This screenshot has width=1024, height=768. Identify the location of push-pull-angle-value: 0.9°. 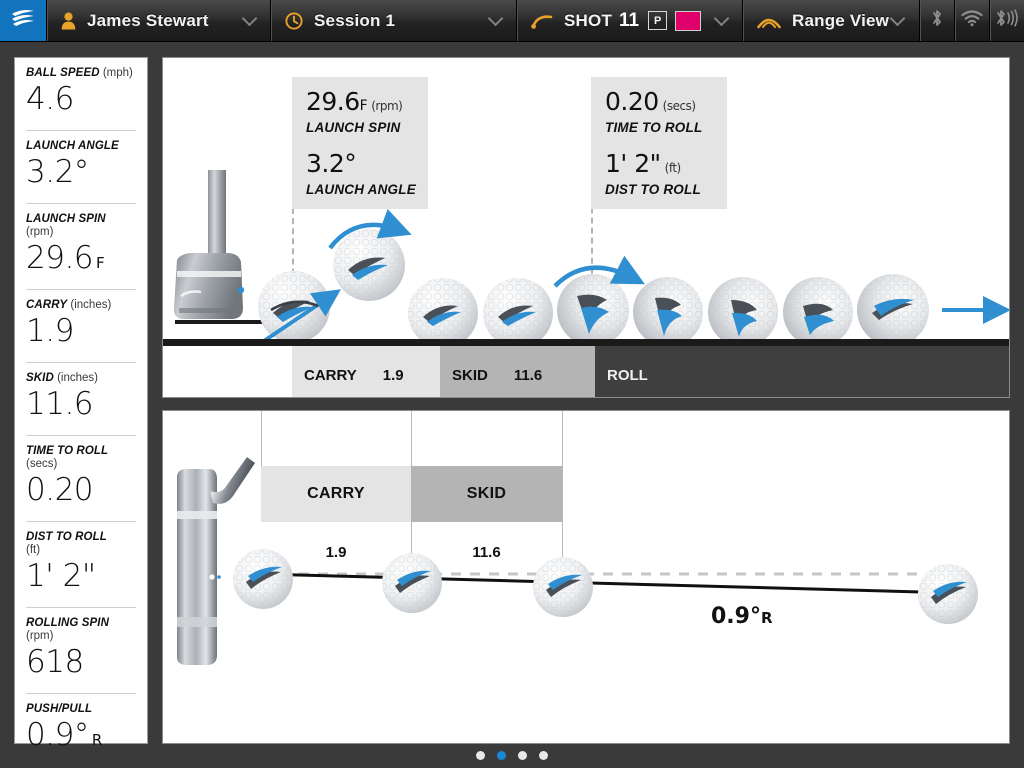
(736, 616).